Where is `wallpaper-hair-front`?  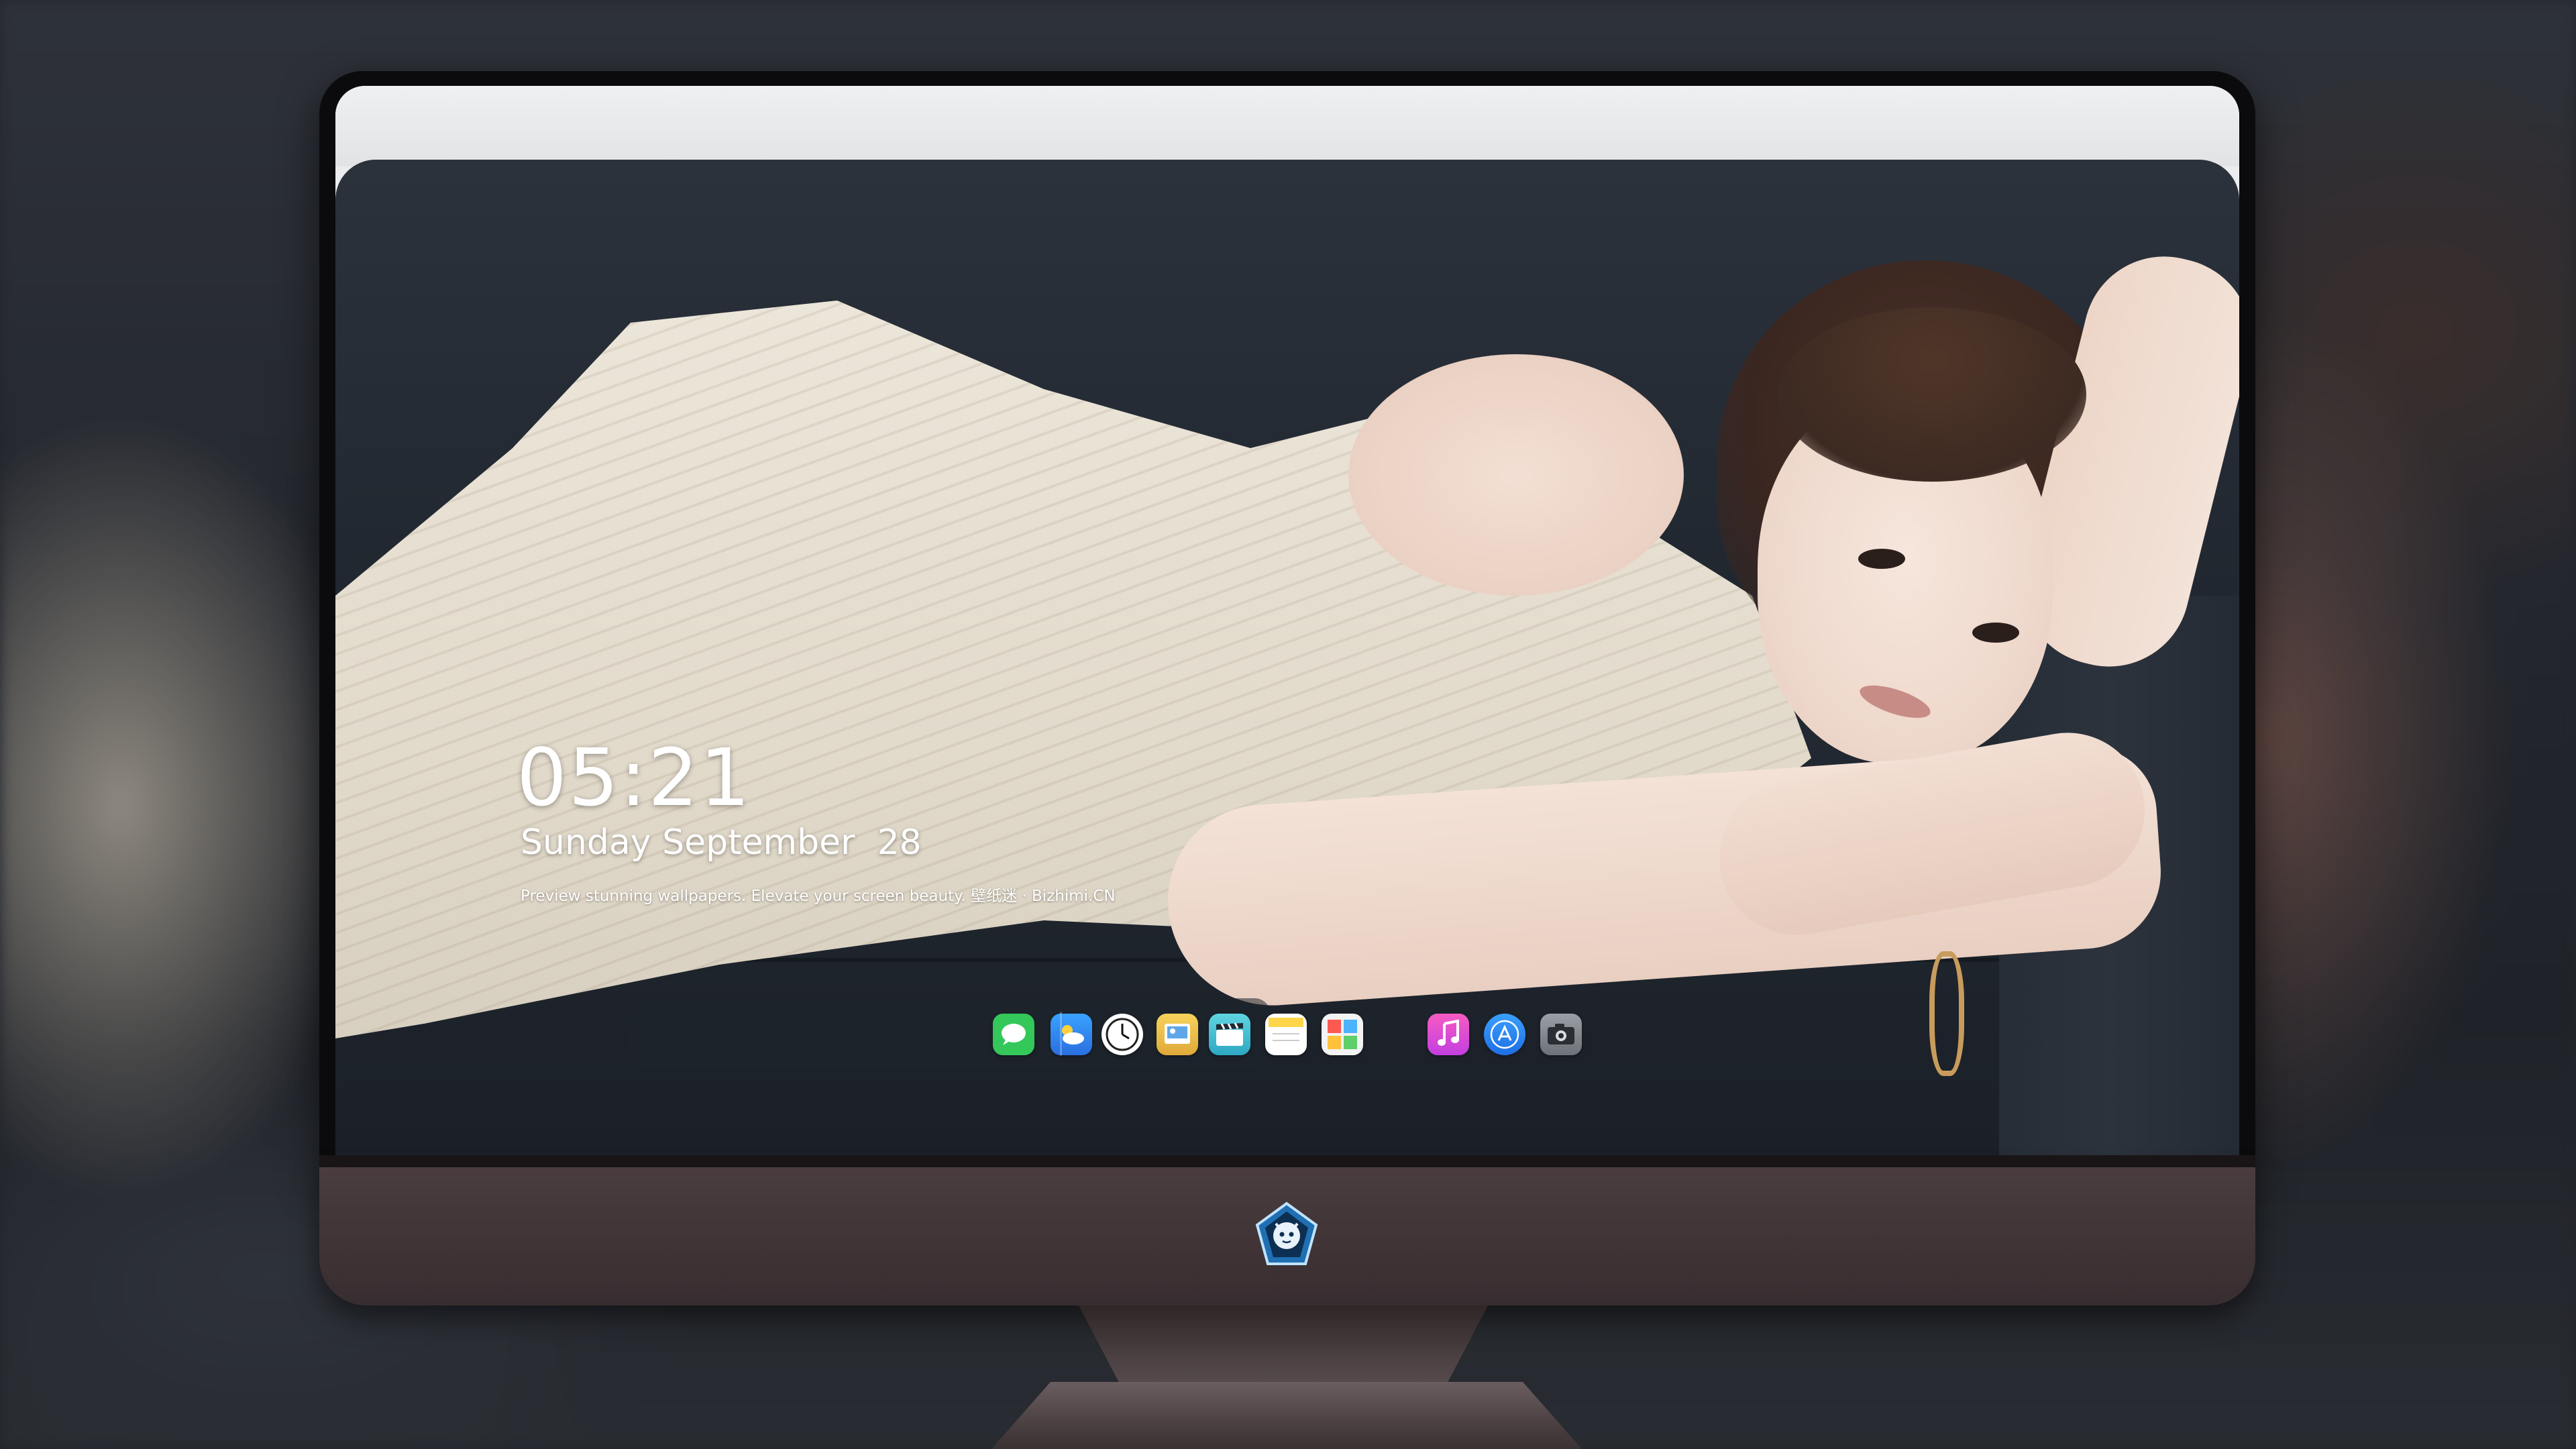
wallpaper-hair-front is located at coordinates (1932, 394).